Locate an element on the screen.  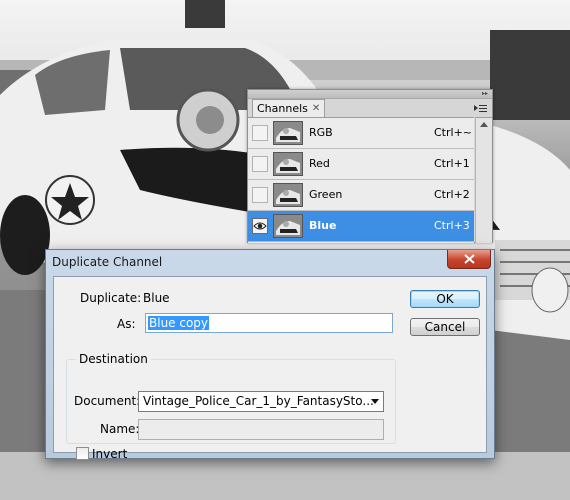
channel-name: RGB is located at coordinates (321, 132).